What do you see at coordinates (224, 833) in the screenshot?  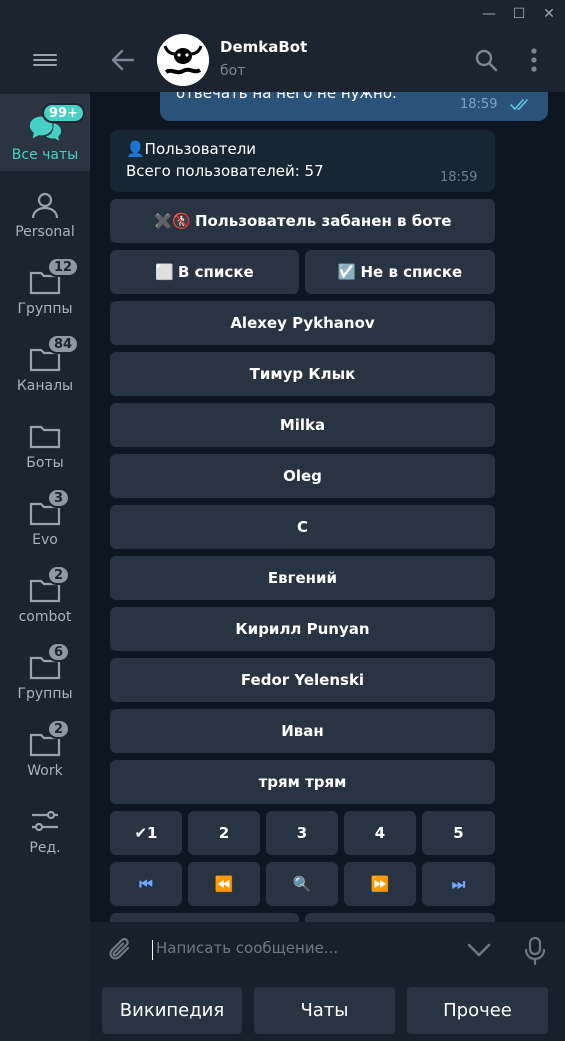 I see `page-button-2: 2` at bounding box center [224, 833].